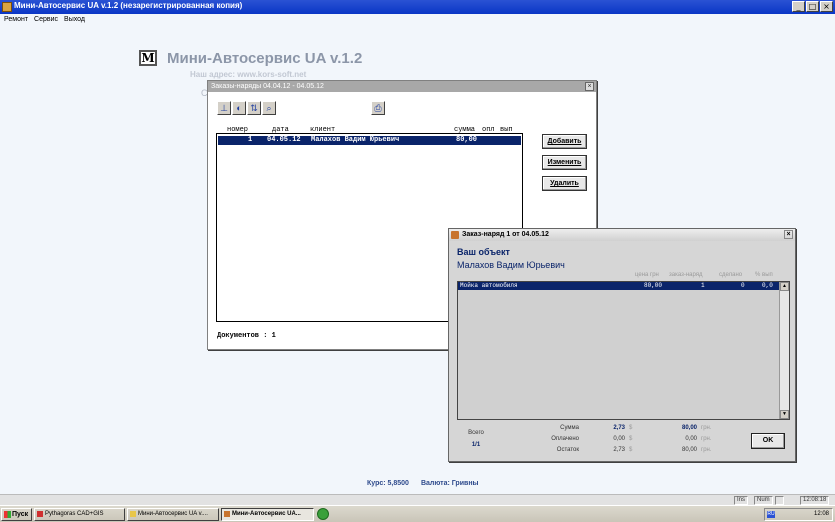  What do you see at coordinates (476, 445) in the screenshot?
I see `total-value: 1/1` at bounding box center [476, 445].